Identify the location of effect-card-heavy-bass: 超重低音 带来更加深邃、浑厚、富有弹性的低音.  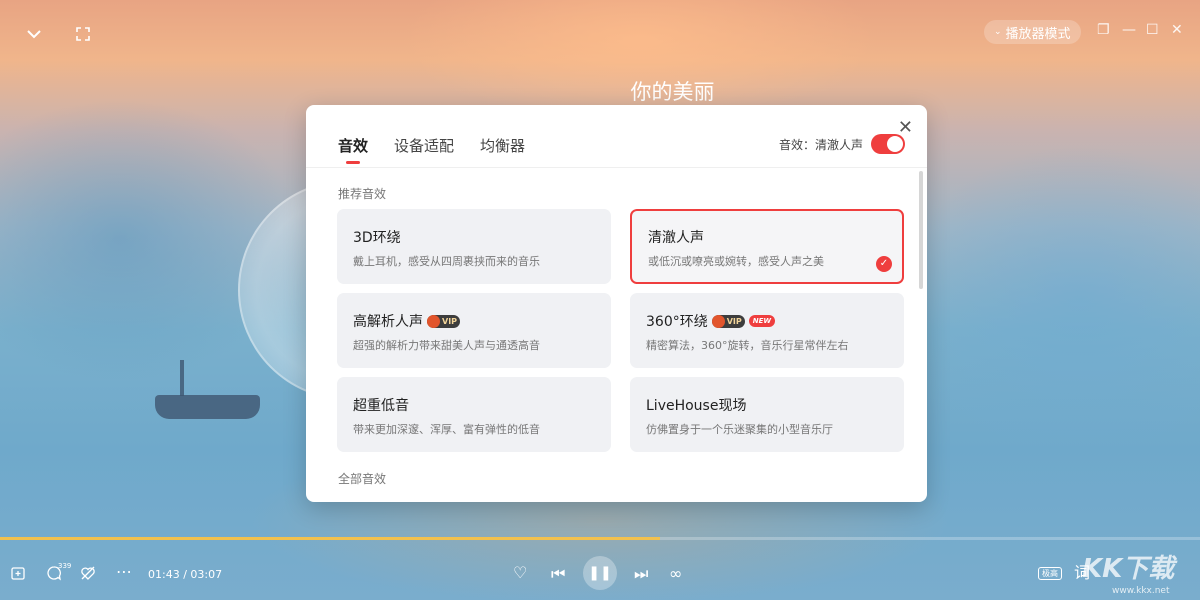
(474, 414).